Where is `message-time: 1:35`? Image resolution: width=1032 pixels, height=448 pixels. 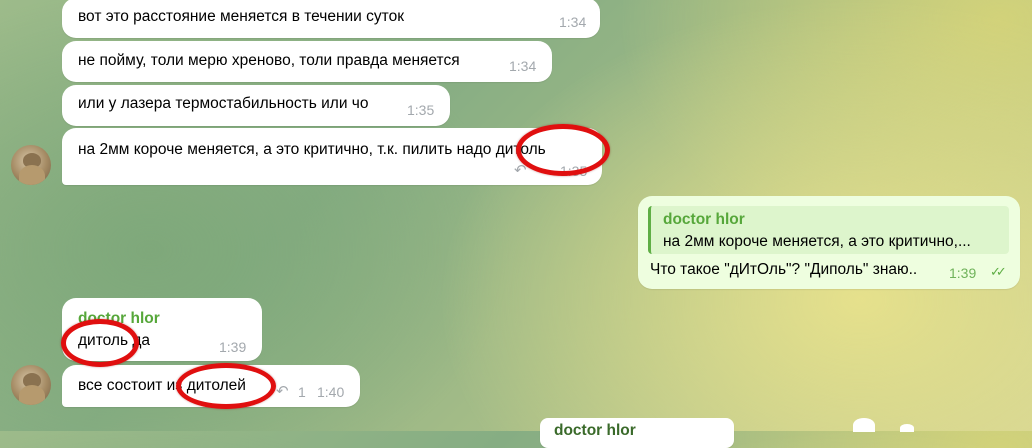
message-time: 1:35 is located at coordinates (421, 110).